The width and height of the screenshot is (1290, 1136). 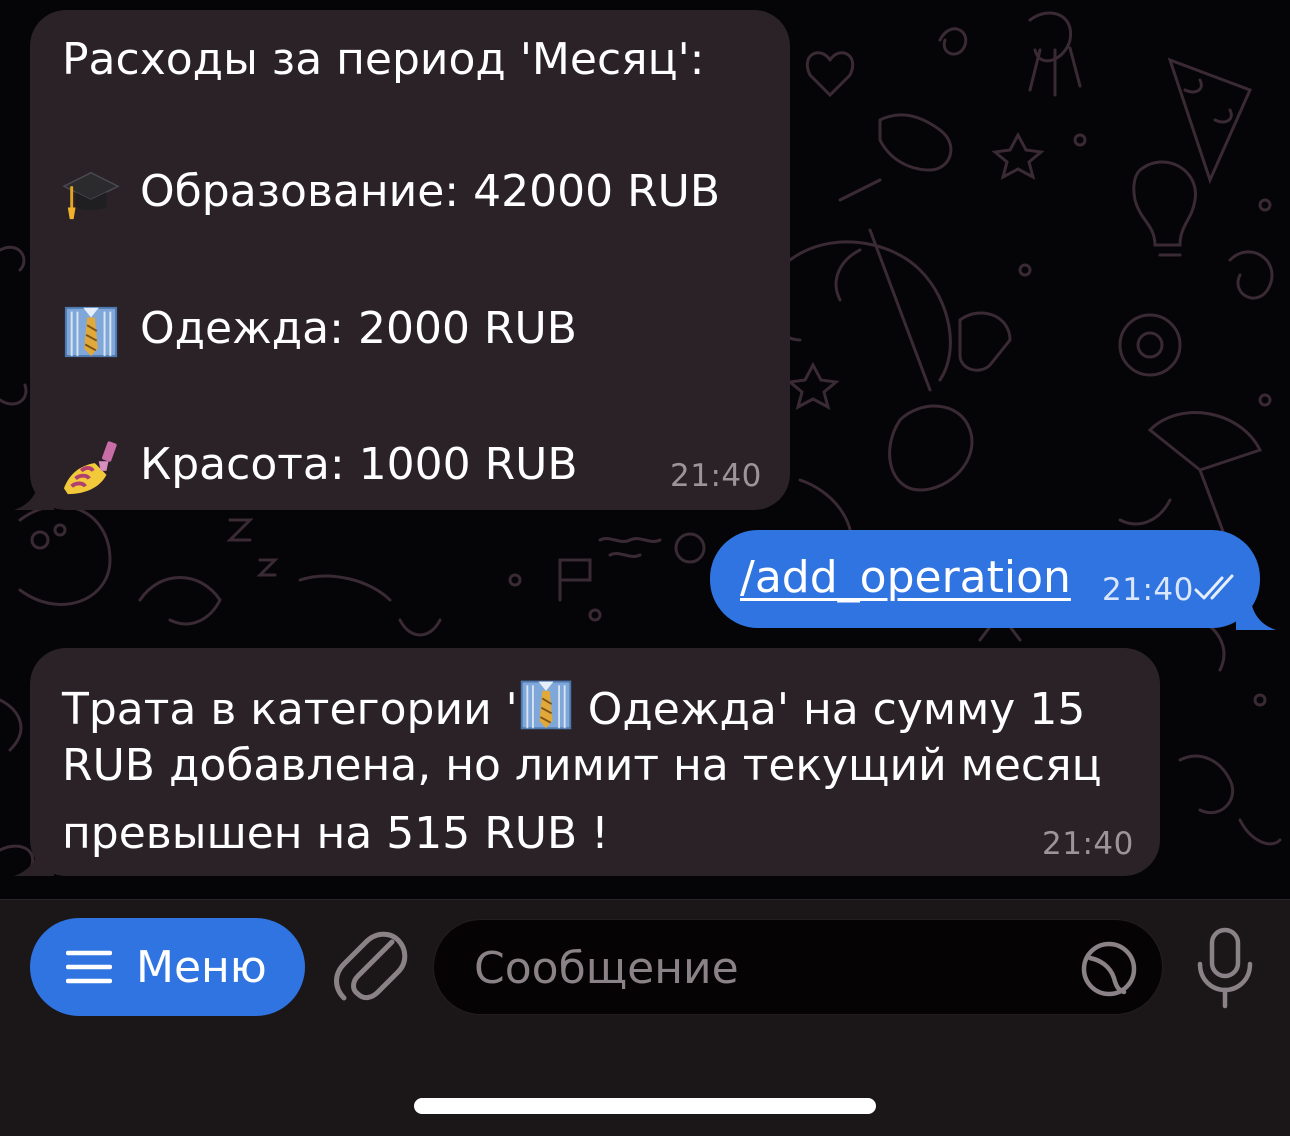 What do you see at coordinates (89, 967) in the screenshot?
I see `hamburger-icon` at bounding box center [89, 967].